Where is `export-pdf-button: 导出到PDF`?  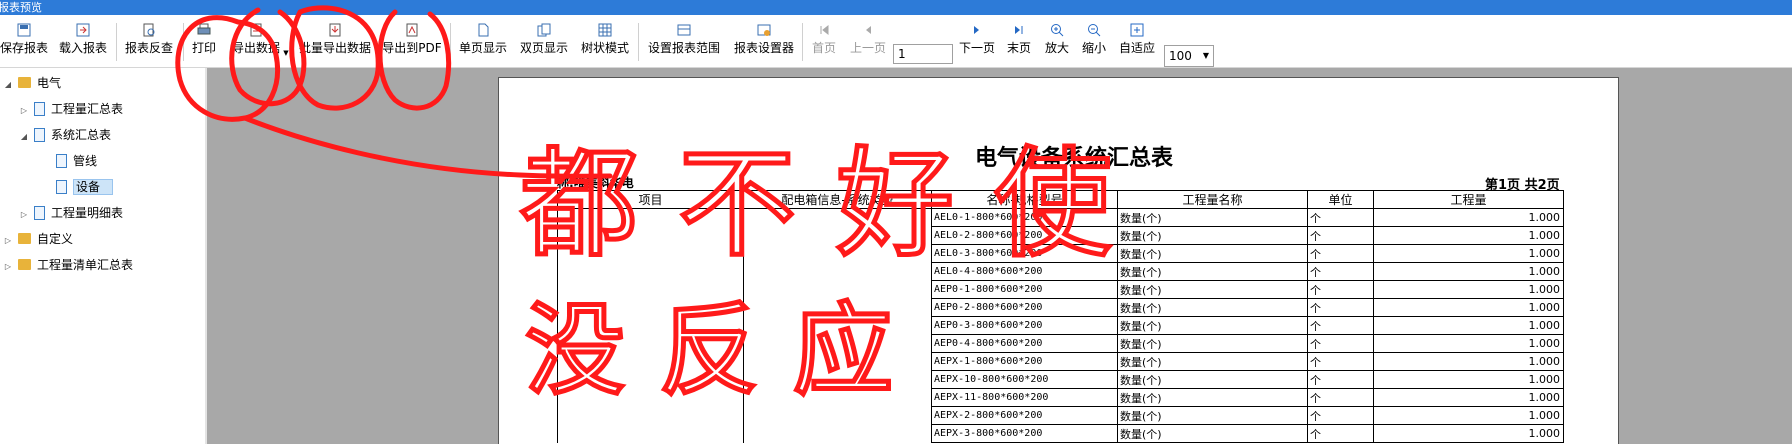
export-pdf-button: 导出到PDF is located at coordinates (412, 45).